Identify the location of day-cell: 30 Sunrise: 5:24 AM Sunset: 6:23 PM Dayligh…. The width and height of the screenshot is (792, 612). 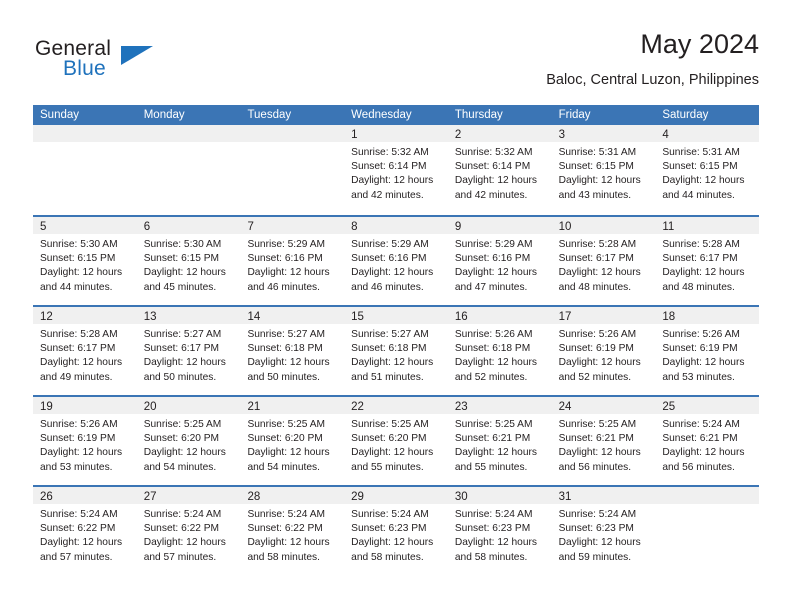
(499, 531).